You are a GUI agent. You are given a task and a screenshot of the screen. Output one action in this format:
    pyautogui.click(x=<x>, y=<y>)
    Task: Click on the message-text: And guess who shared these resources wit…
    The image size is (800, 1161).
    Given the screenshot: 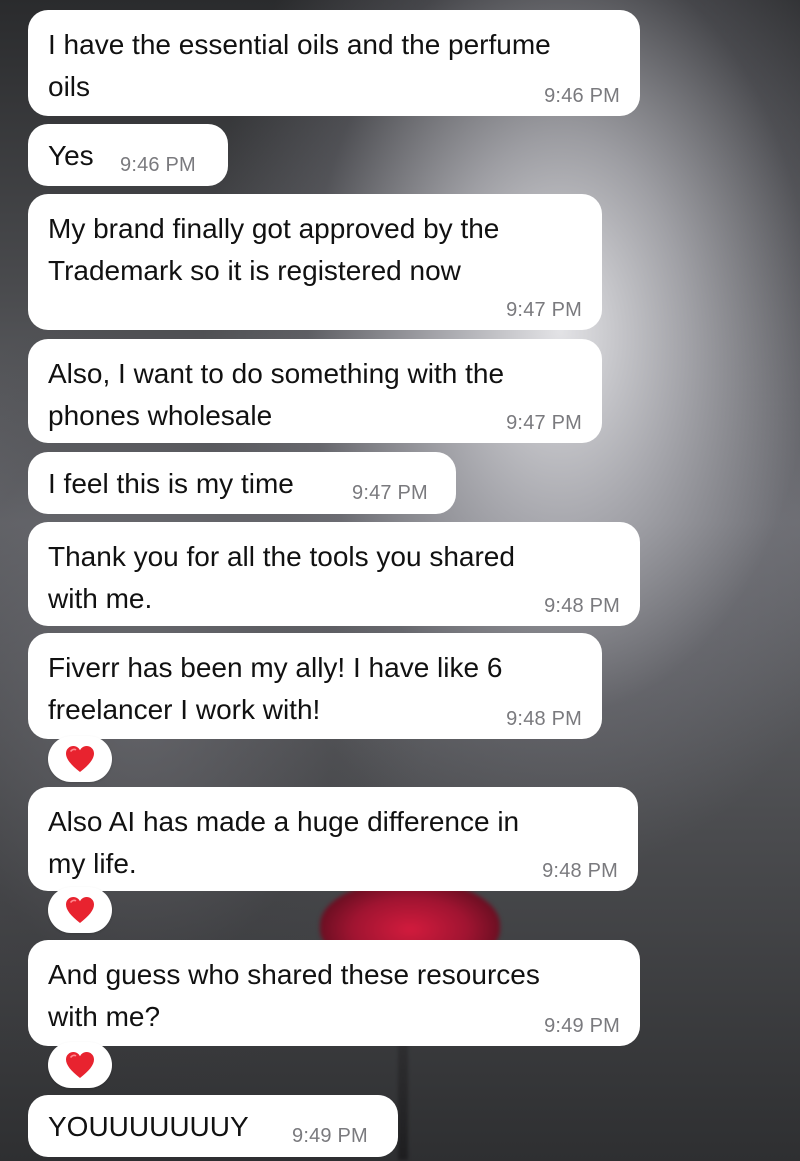 What is the action you would take?
    pyautogui.click(x=294, y=995)
    